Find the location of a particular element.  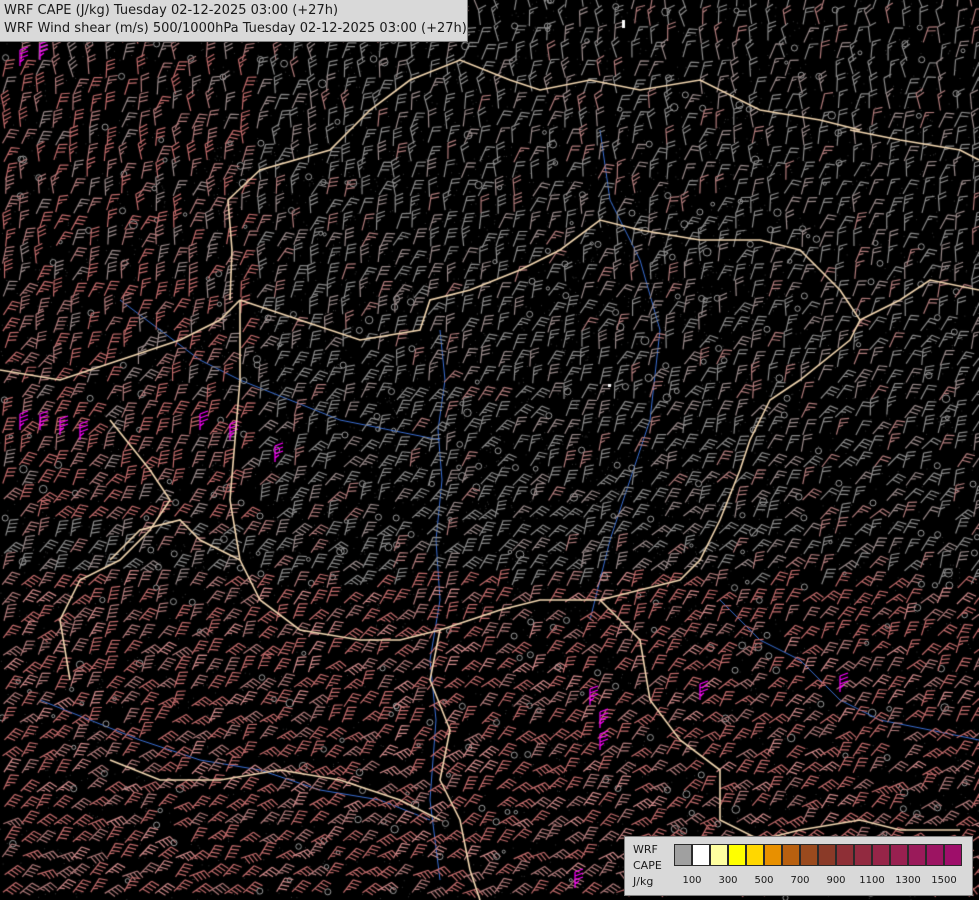

legend-tick-label: 500 is located at coordinates (764, 880).